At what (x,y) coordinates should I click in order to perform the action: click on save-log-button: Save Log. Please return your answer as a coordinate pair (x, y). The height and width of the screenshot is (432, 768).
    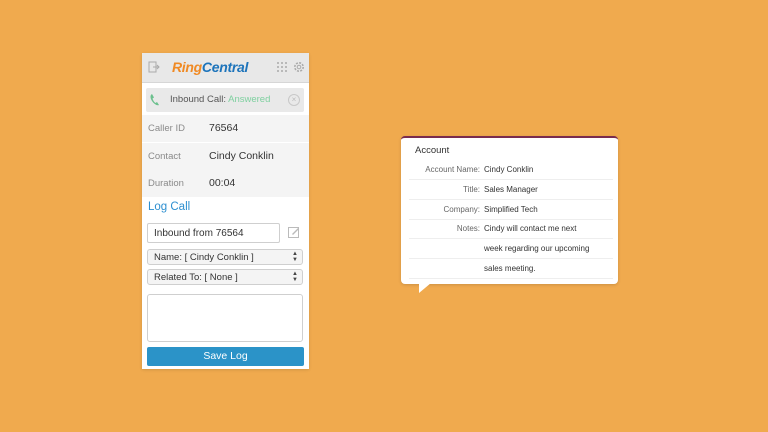
    Looking at the image, I should click on (225, 356).